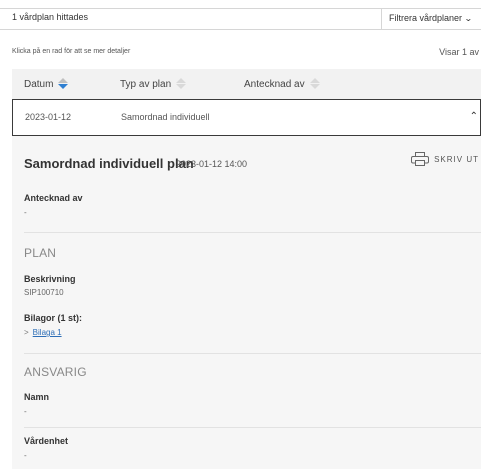 The height and width of the screenshot is (469, 481). I want to click on chevron-down-icon: ⌄, so click(468, 18).